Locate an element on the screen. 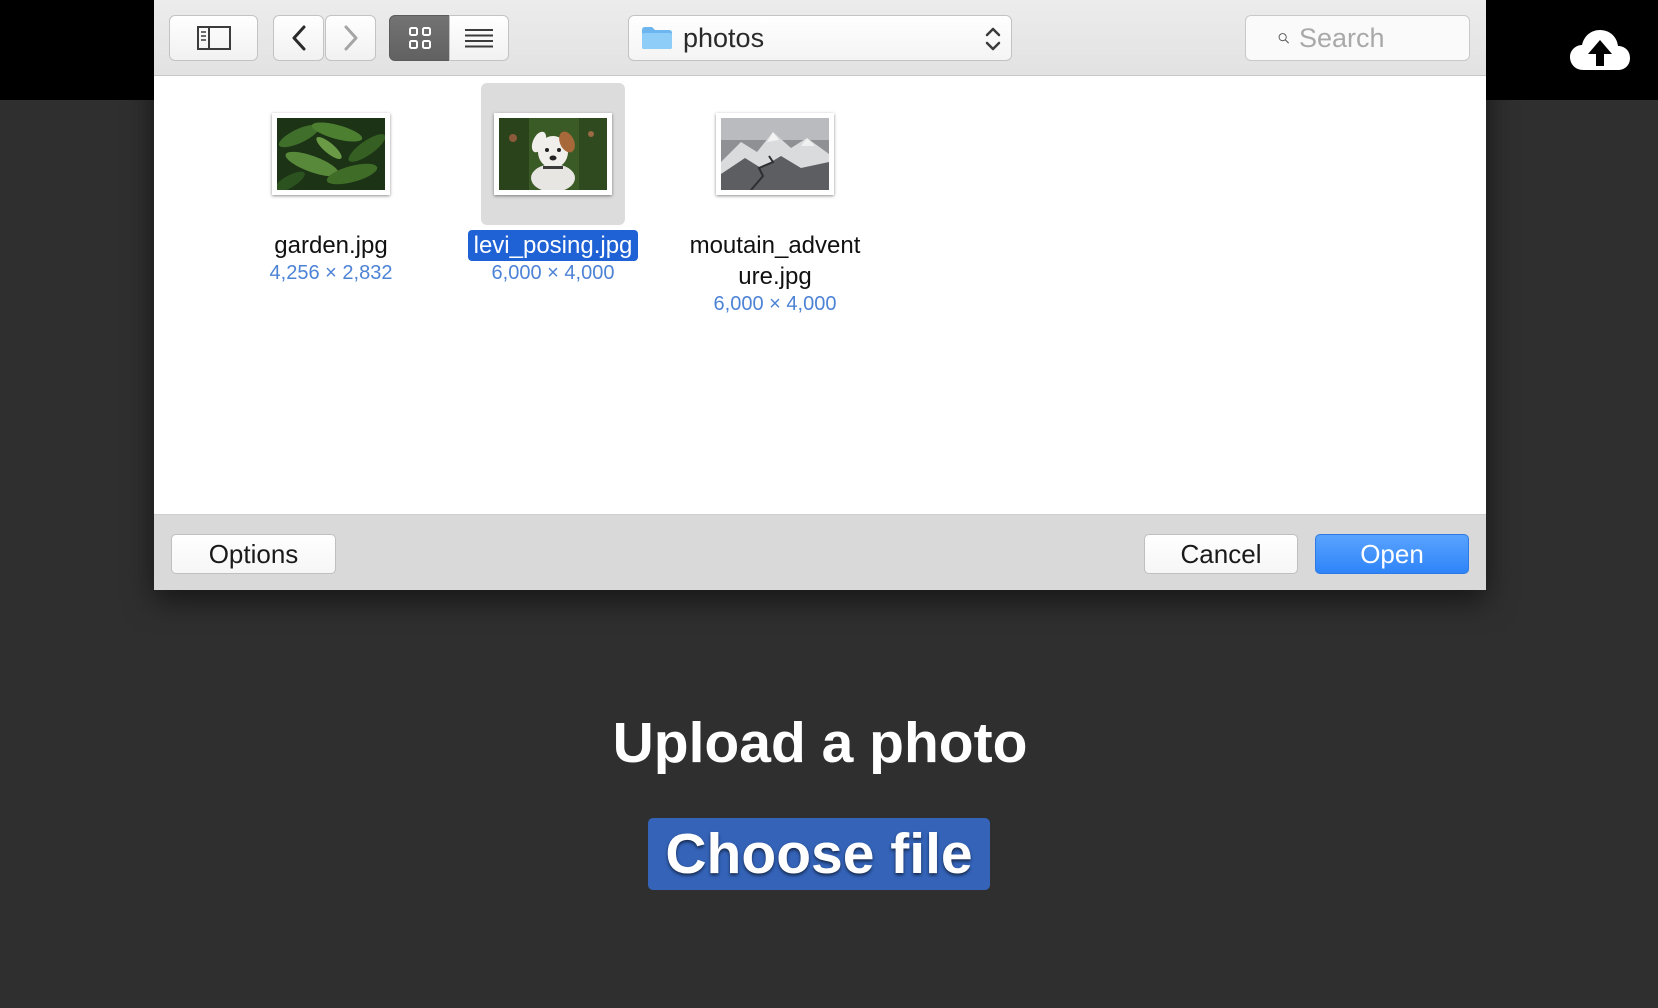 This screenshot has height=1008, width=1658. file-item-moutain-adventure: moutain_adventure.jpg 6,000 × 4,000 is located at coordinates (775, 199).